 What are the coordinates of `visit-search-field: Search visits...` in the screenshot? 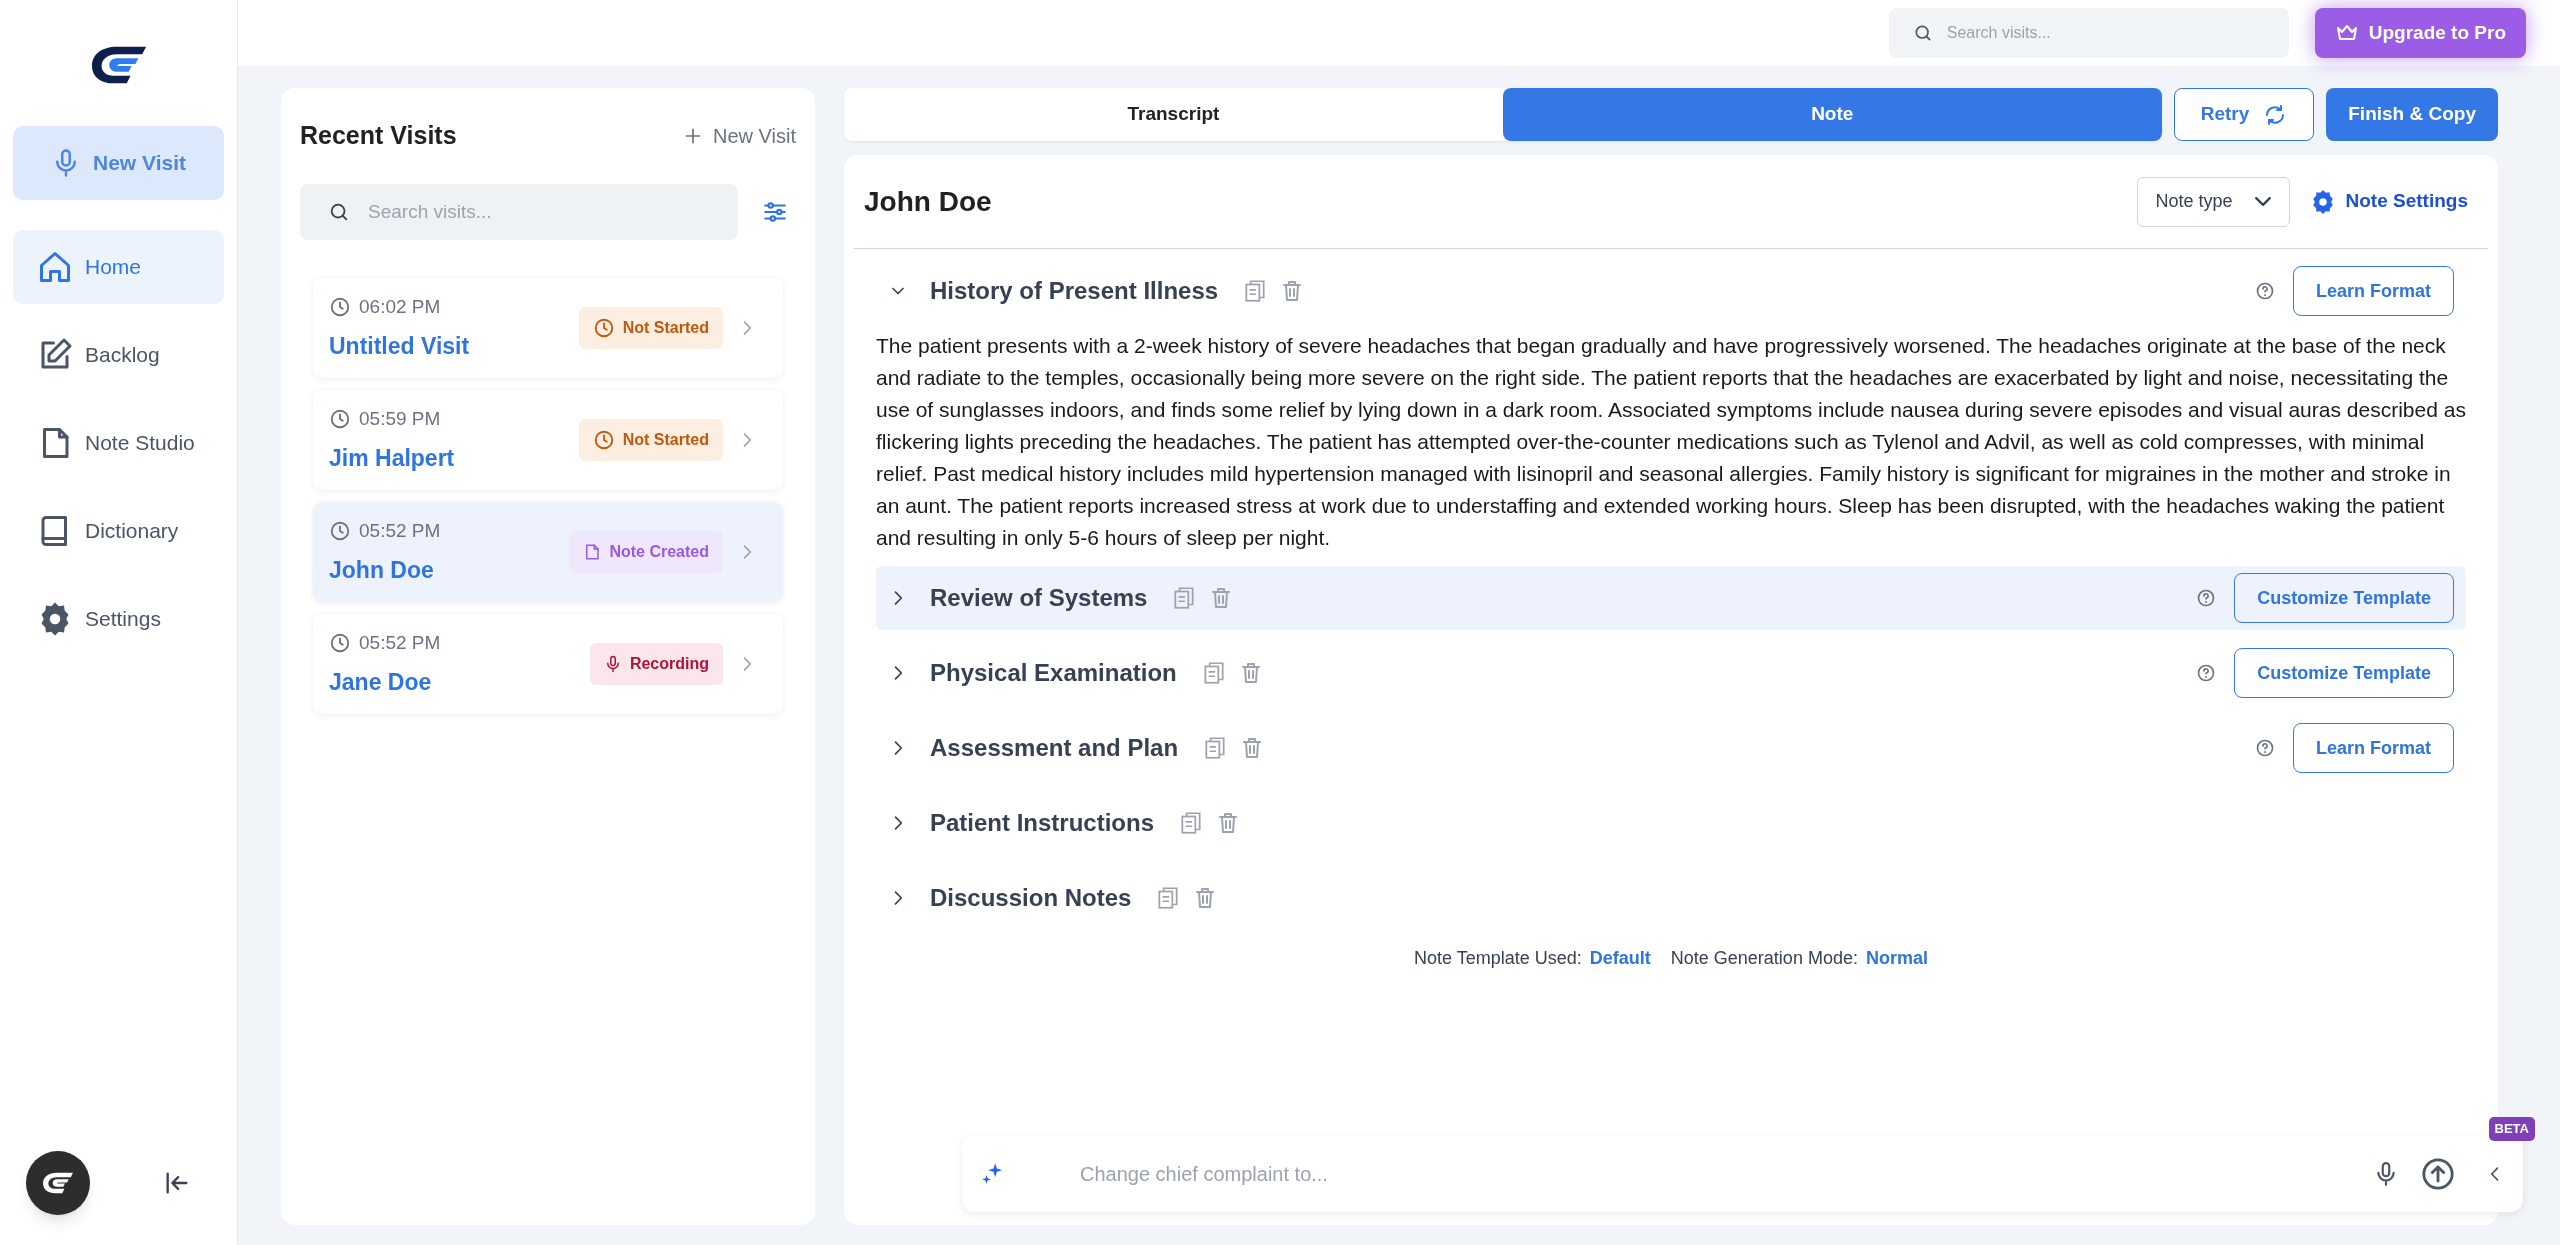 It's located at (519, 212).